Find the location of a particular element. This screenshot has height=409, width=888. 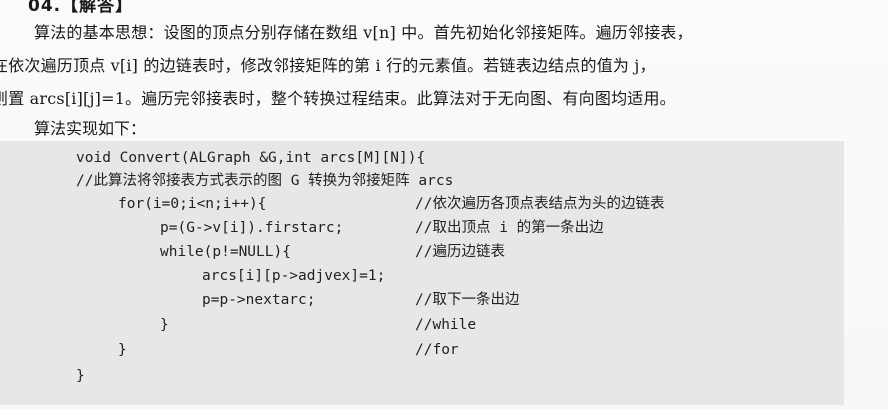

code-line: p=p->nextarc; is located at coordinates (259, 300).